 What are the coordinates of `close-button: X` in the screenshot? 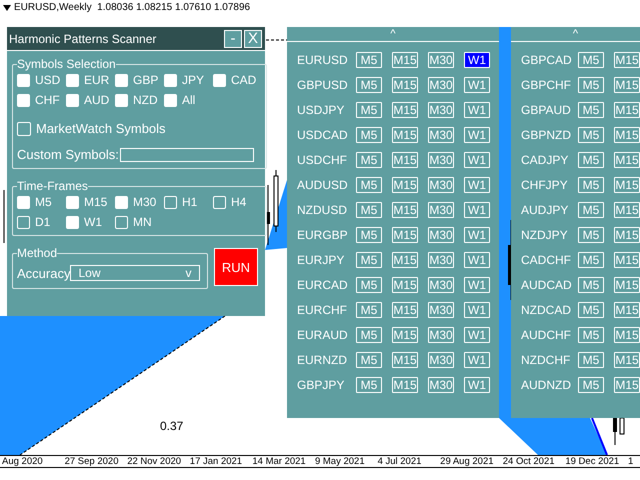 It's located at (253, 39).